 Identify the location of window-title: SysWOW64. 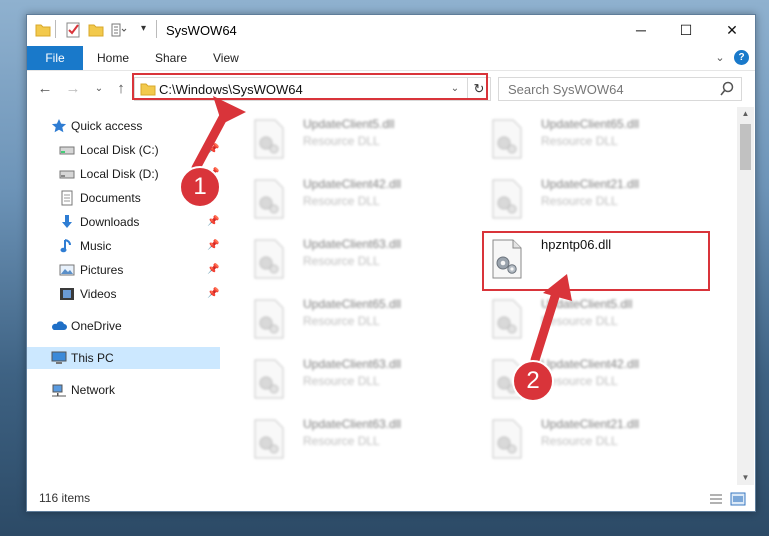
(201, 30).